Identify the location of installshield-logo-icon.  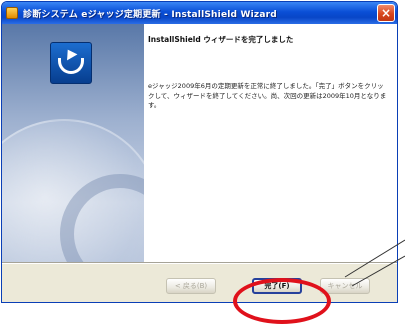
(71, 63).